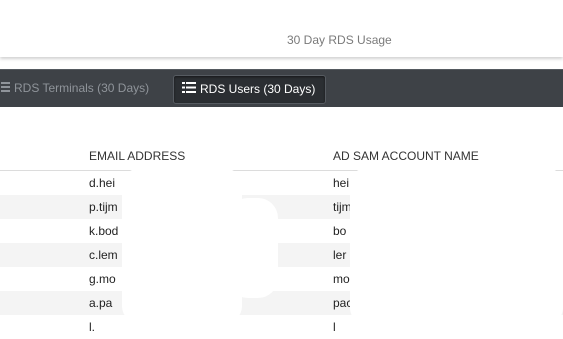 This screenshot has width=563, height=339. I want to click on tab-rds-terminals: RDS Terminals (30 Days), so click(77, 88).